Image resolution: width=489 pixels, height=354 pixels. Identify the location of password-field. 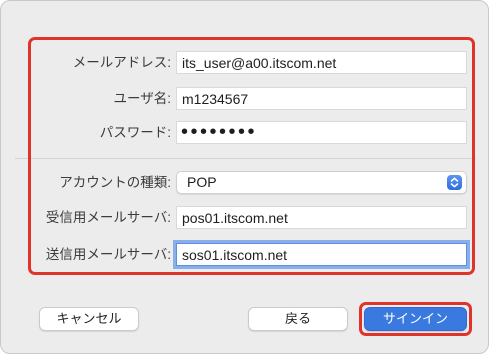
(321, 132).